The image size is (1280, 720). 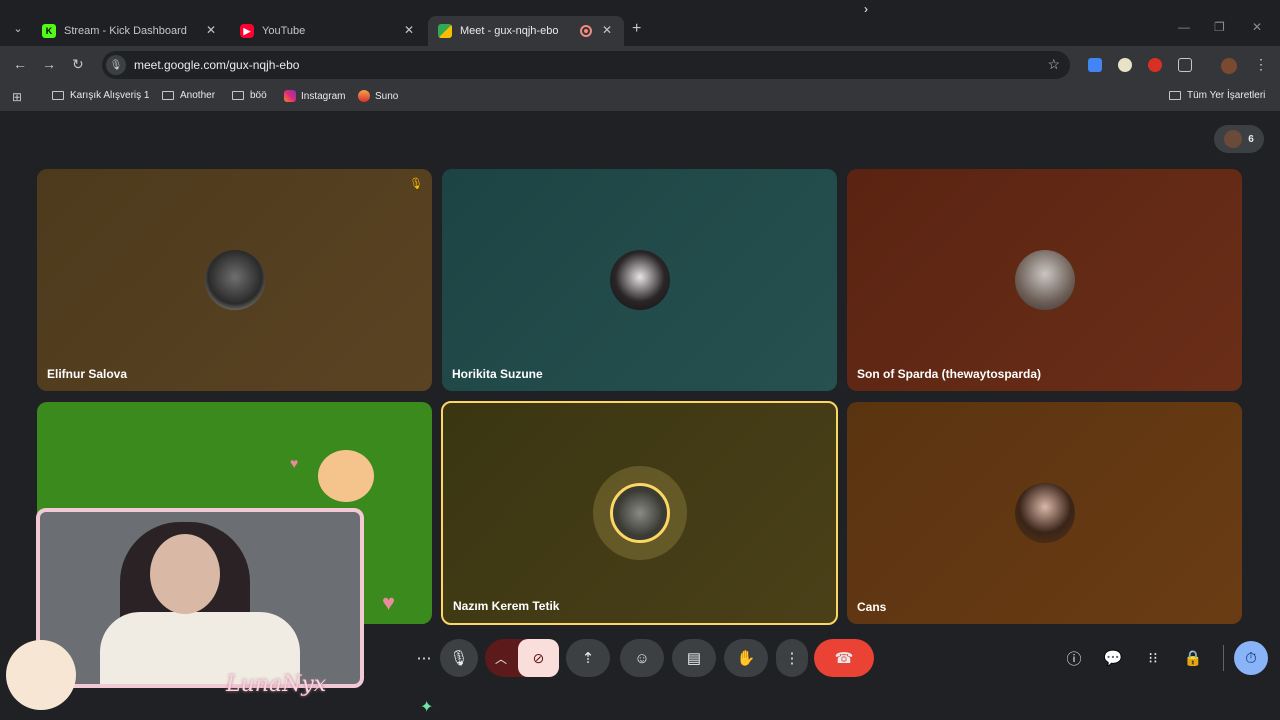 I want to click on sparkle-icon: ✦, so click(x=427, y=707).